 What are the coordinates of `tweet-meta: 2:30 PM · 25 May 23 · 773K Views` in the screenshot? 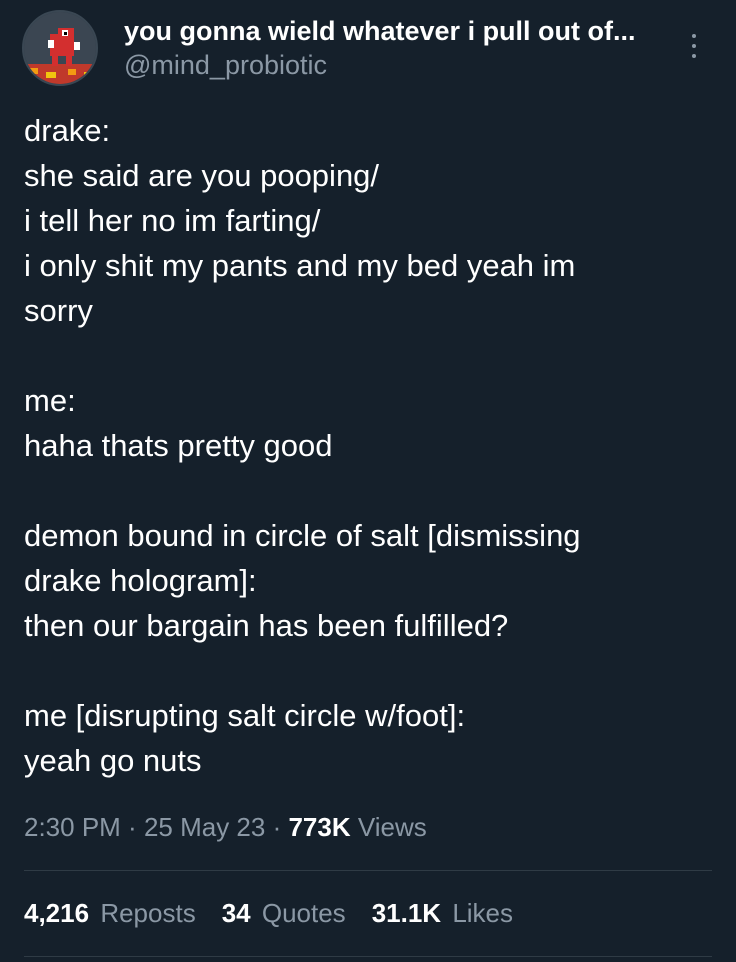 It's located at (225, 827).